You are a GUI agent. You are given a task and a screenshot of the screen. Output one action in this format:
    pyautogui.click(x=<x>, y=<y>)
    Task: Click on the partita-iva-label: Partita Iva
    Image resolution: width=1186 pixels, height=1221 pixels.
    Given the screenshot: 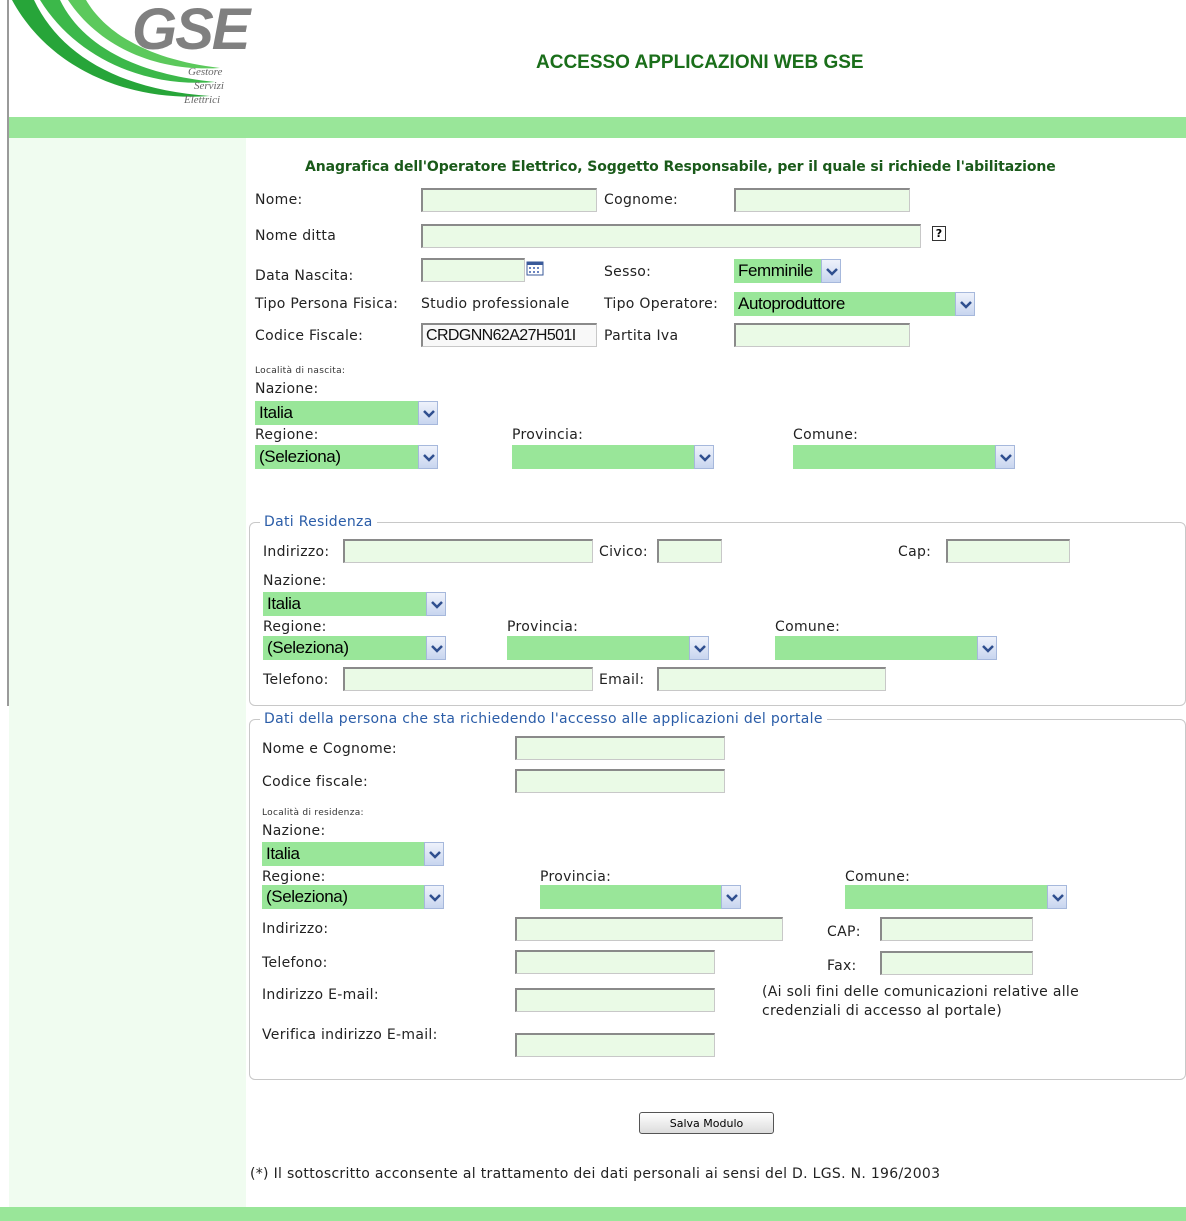 What is the action you would take?
    pyautogui.click(x=641, y=336)
    